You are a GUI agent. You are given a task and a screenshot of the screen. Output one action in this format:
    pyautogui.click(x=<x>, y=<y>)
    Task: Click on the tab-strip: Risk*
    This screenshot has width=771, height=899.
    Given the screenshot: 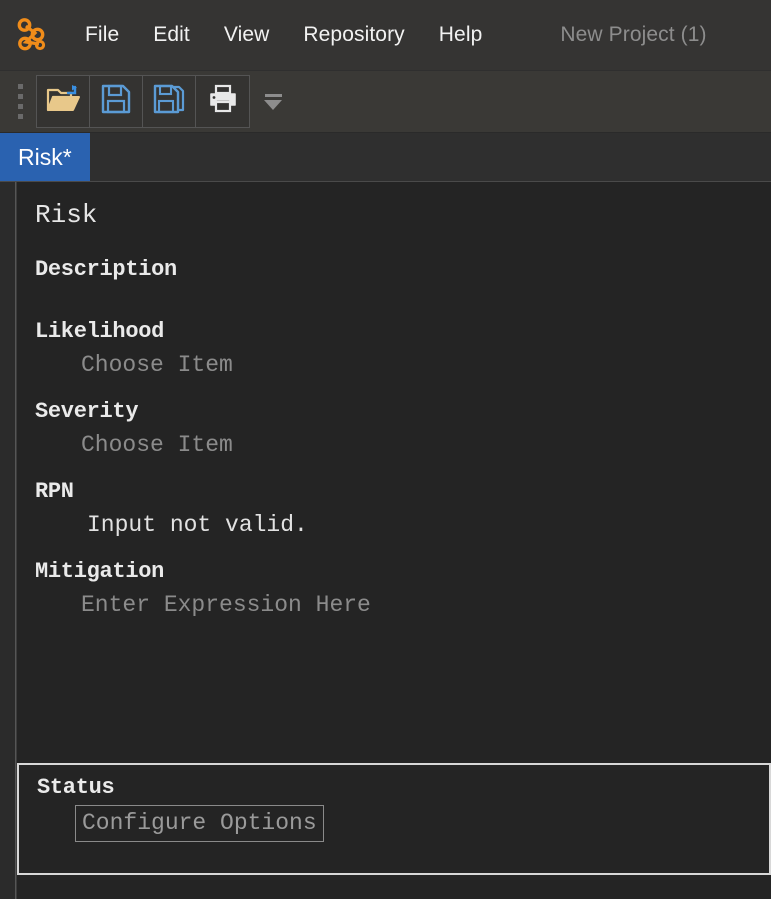 What is the action you would take?
    pyautogui.click(x=385, y=157)
    